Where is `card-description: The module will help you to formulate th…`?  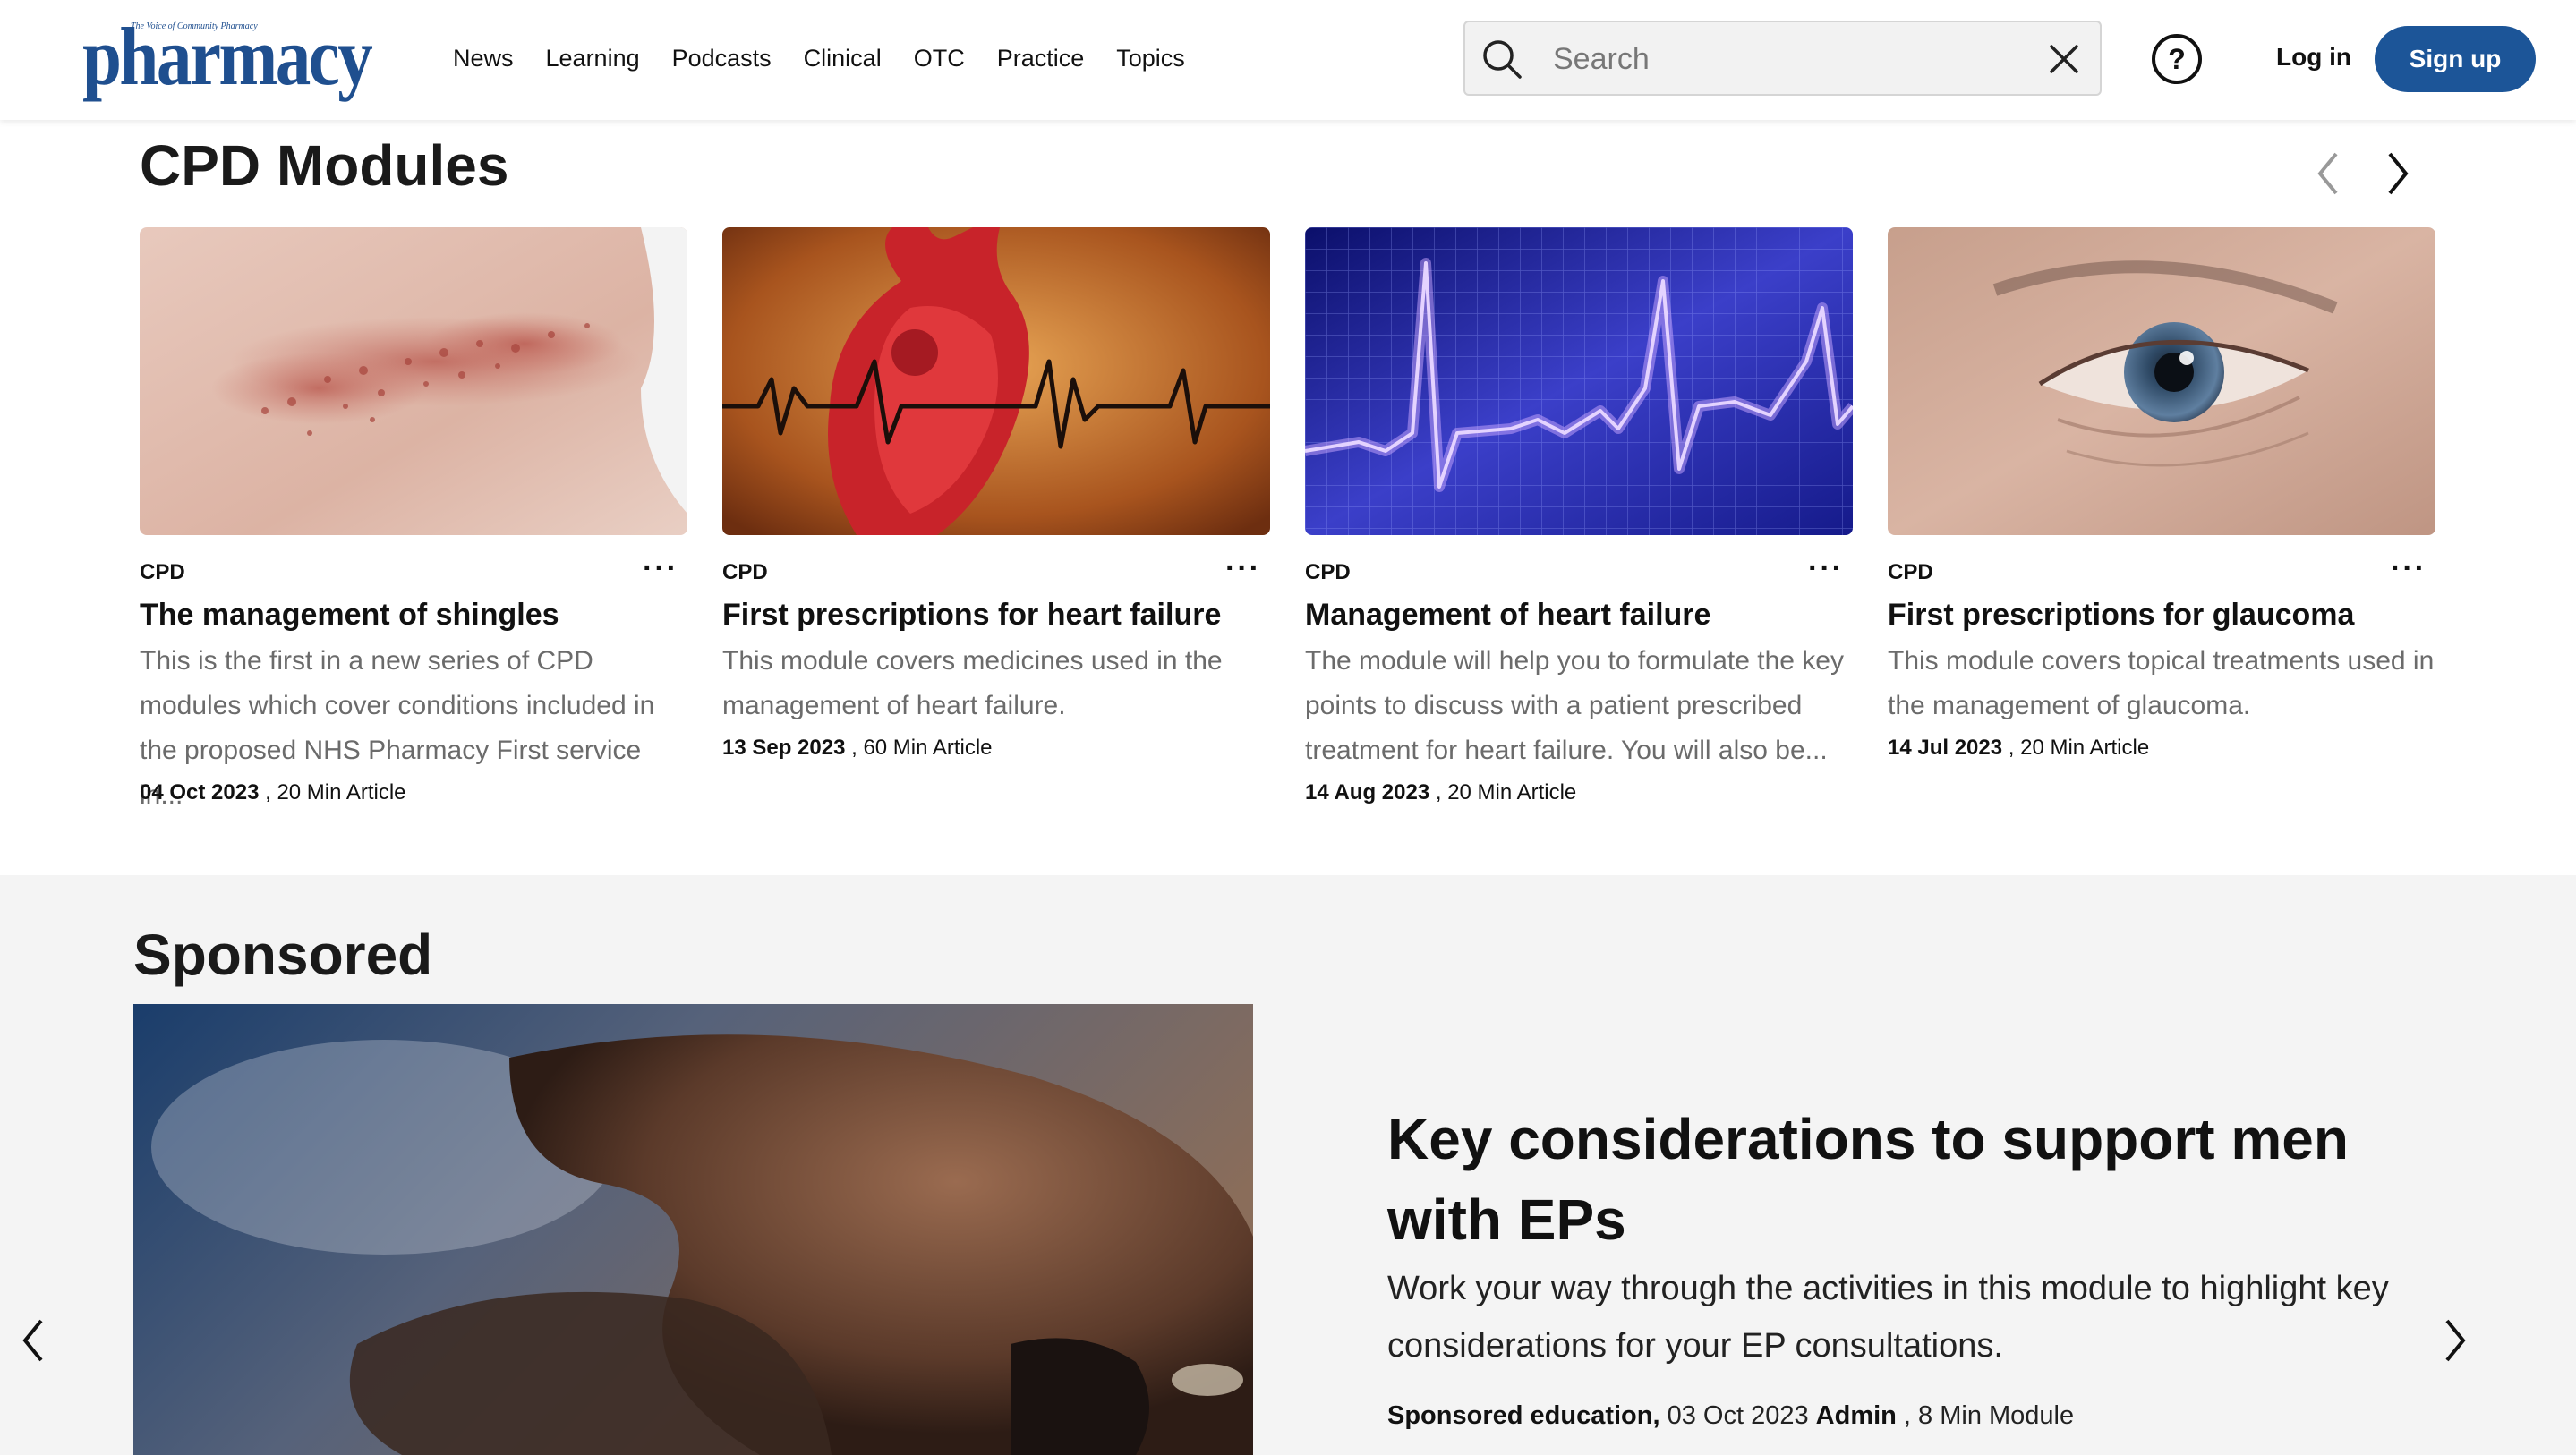
card-description: The module will help you to formulate th… is located at coordinates (1574, 705).